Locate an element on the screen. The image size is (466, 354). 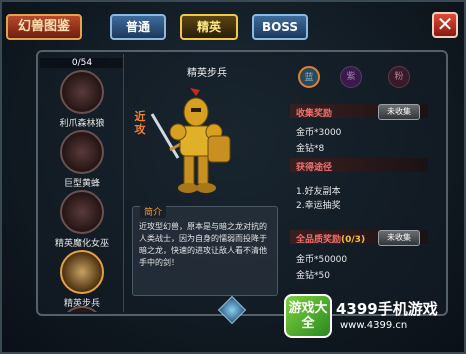
full-reward-label: 全品质奖励(0/3) is located at coordinates (330, 238).